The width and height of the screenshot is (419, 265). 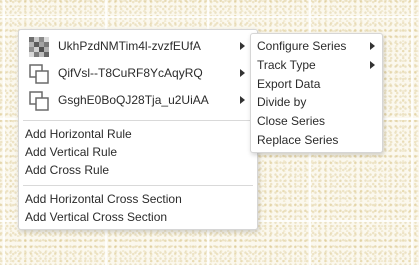 I want to click on series-label: QifVsl--T8CuRF8YcAqyRQ, so click(x=130, y=73).